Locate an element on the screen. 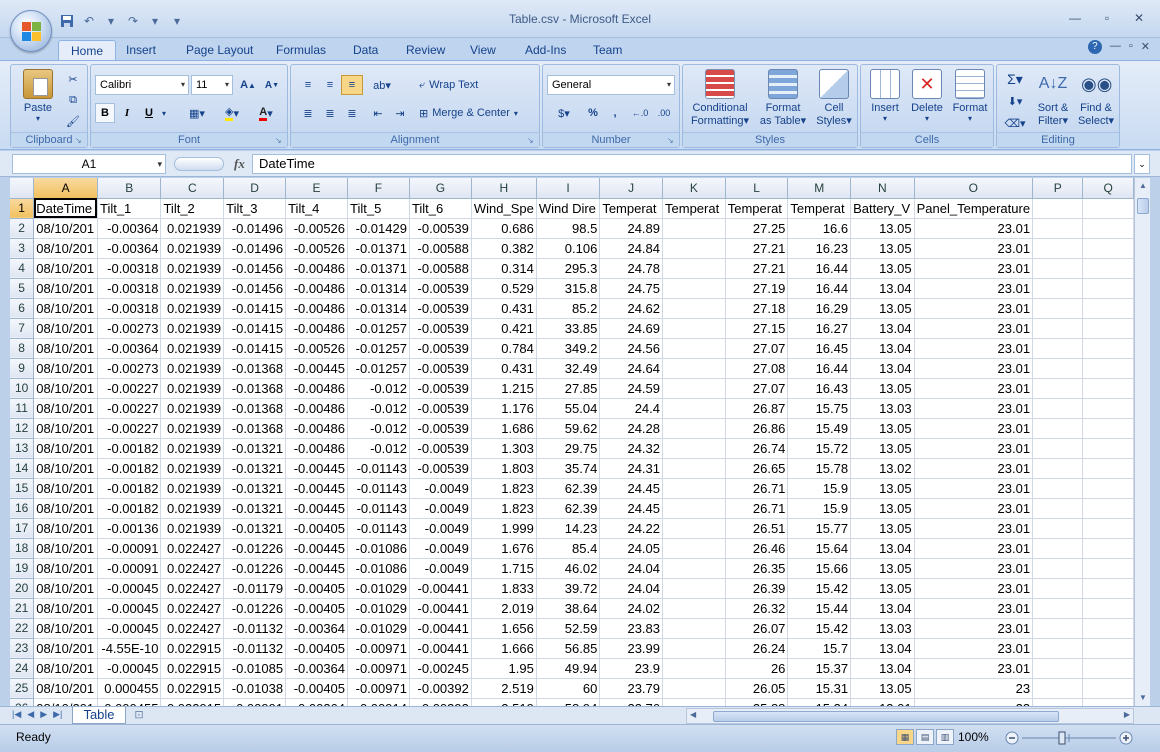 The height and width of the screenshot is (752, 1160). first-sheet-icon: |◀ is located at coordinates (16, 714).